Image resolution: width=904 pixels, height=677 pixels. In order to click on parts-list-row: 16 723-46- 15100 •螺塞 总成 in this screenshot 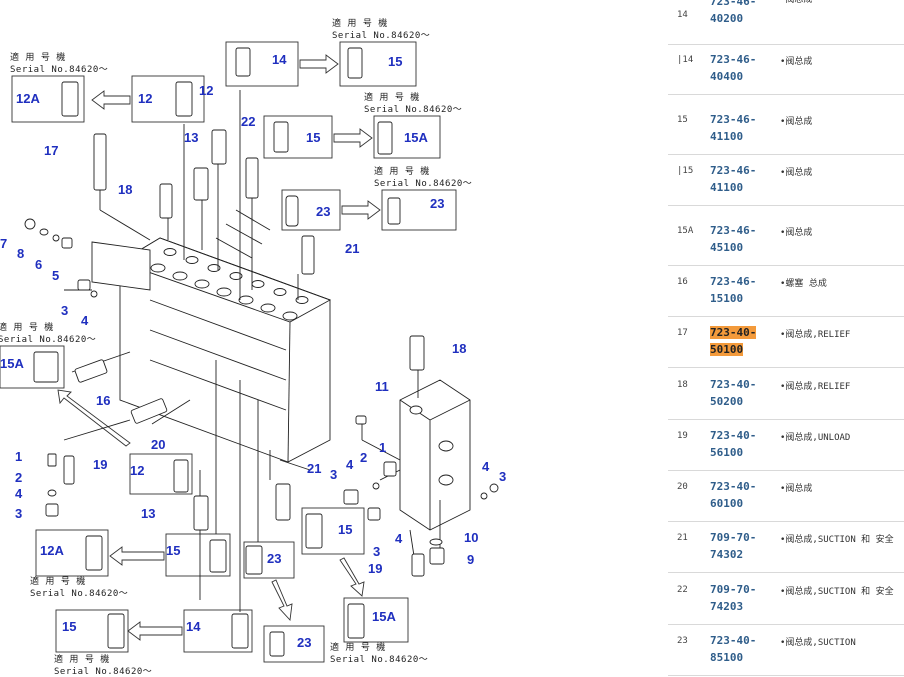, I will do `click(786, 291)`.